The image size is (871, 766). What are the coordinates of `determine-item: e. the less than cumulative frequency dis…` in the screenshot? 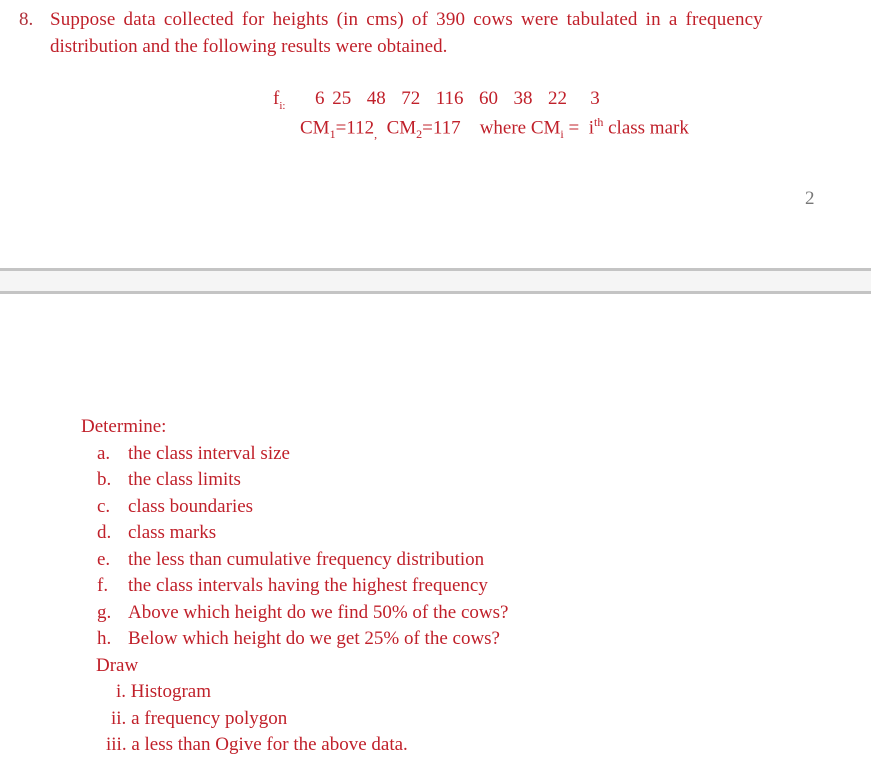 It's located at (290, 560).